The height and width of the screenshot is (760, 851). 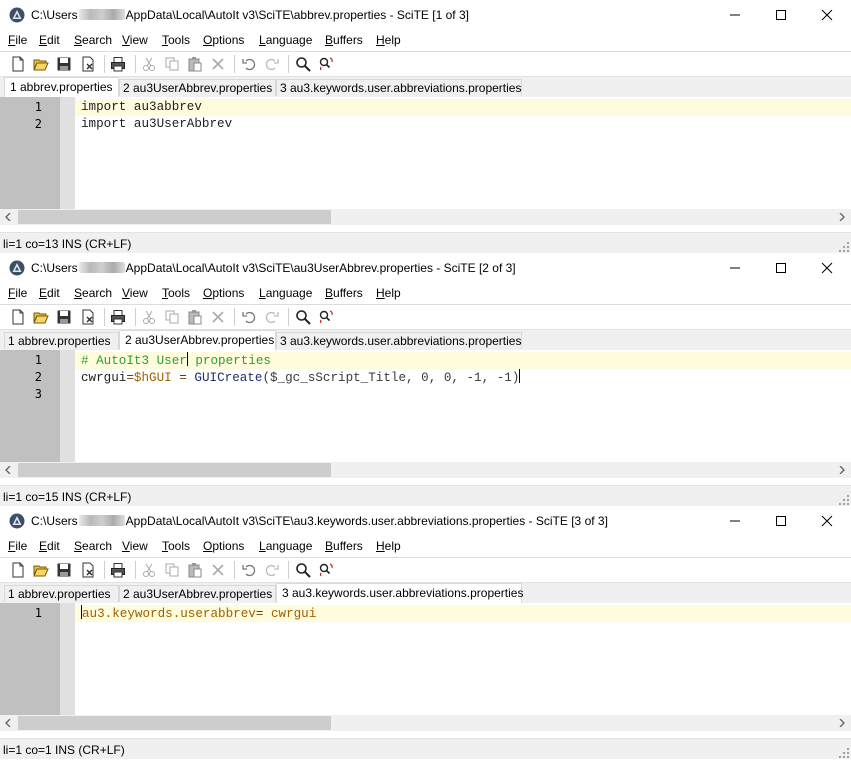 I want to click on editor-area: 1 import au3abbrev 2 import au3UserAbbrev, so click(x=425, y=153).